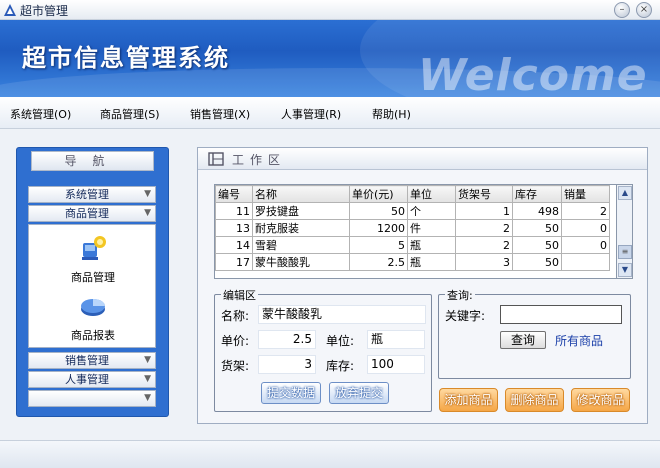 The height and width of the screenshot is (468, 660). Describe the element at coordinates (537, 194) in the screenshot. I see `column-header: 库存` at that location.